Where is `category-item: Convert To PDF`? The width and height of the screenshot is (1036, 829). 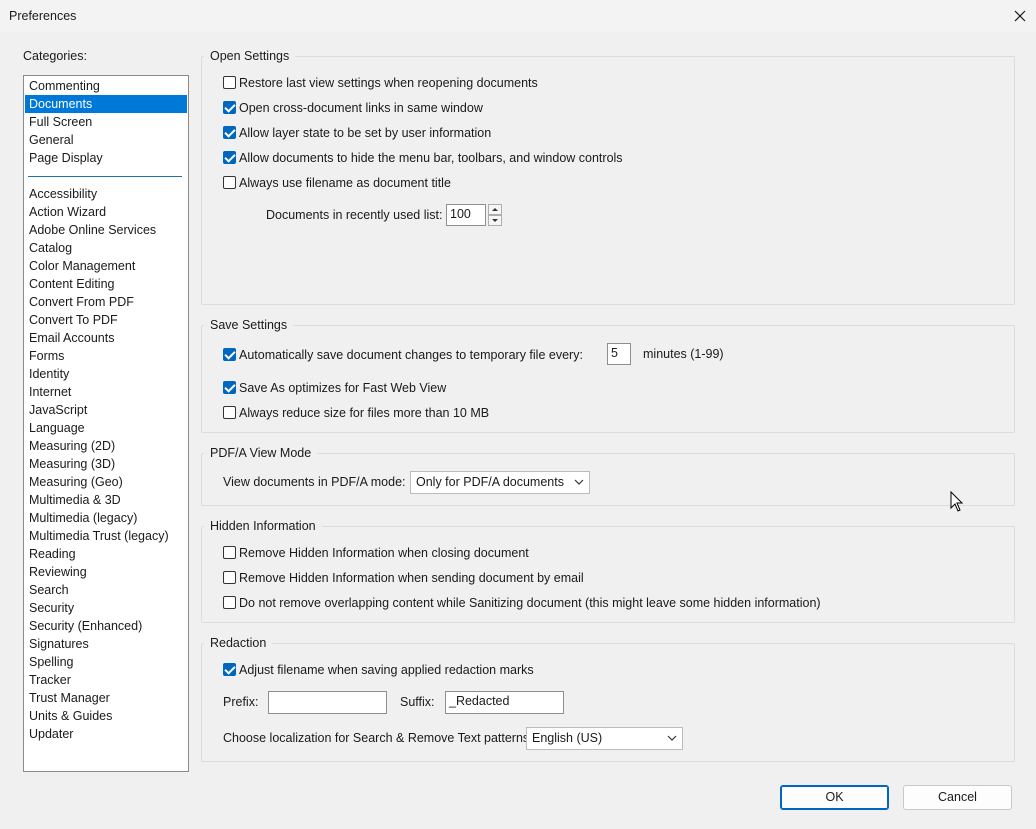
category-item: Convert To PDF is located at coordinates (106, 320).